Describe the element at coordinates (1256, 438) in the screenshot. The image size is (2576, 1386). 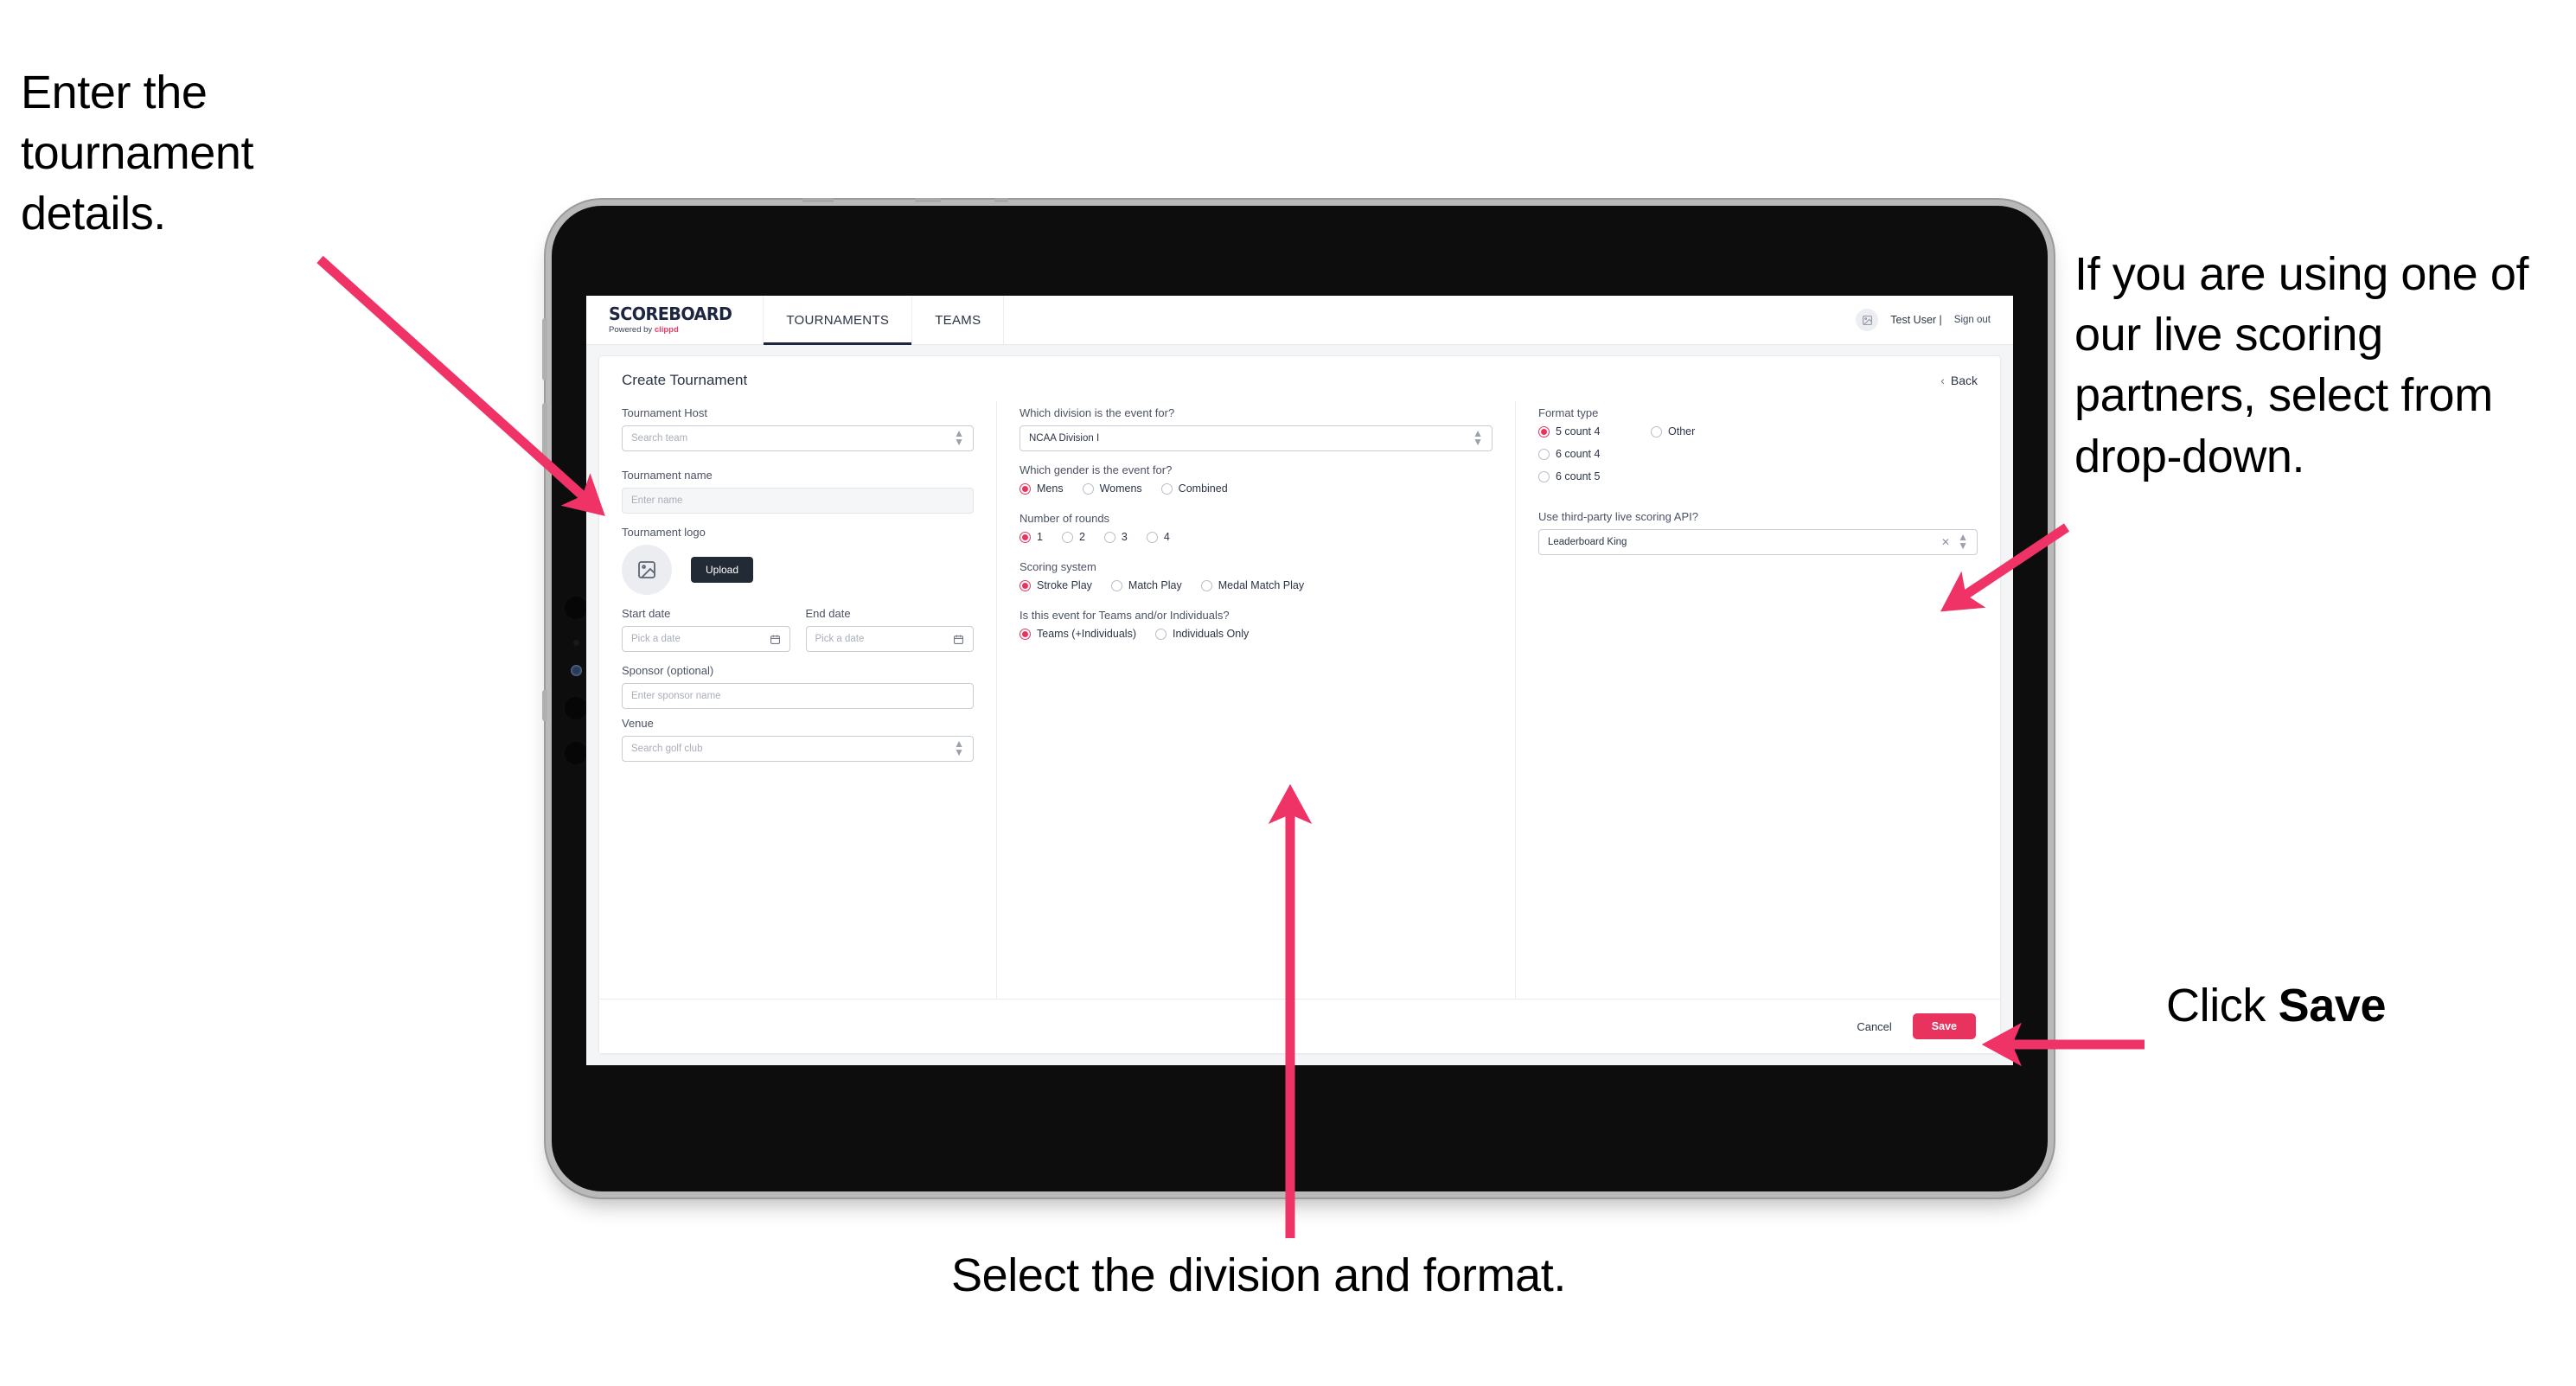
I see `division-select: NCAA Division I ▲ ▼` at that location.